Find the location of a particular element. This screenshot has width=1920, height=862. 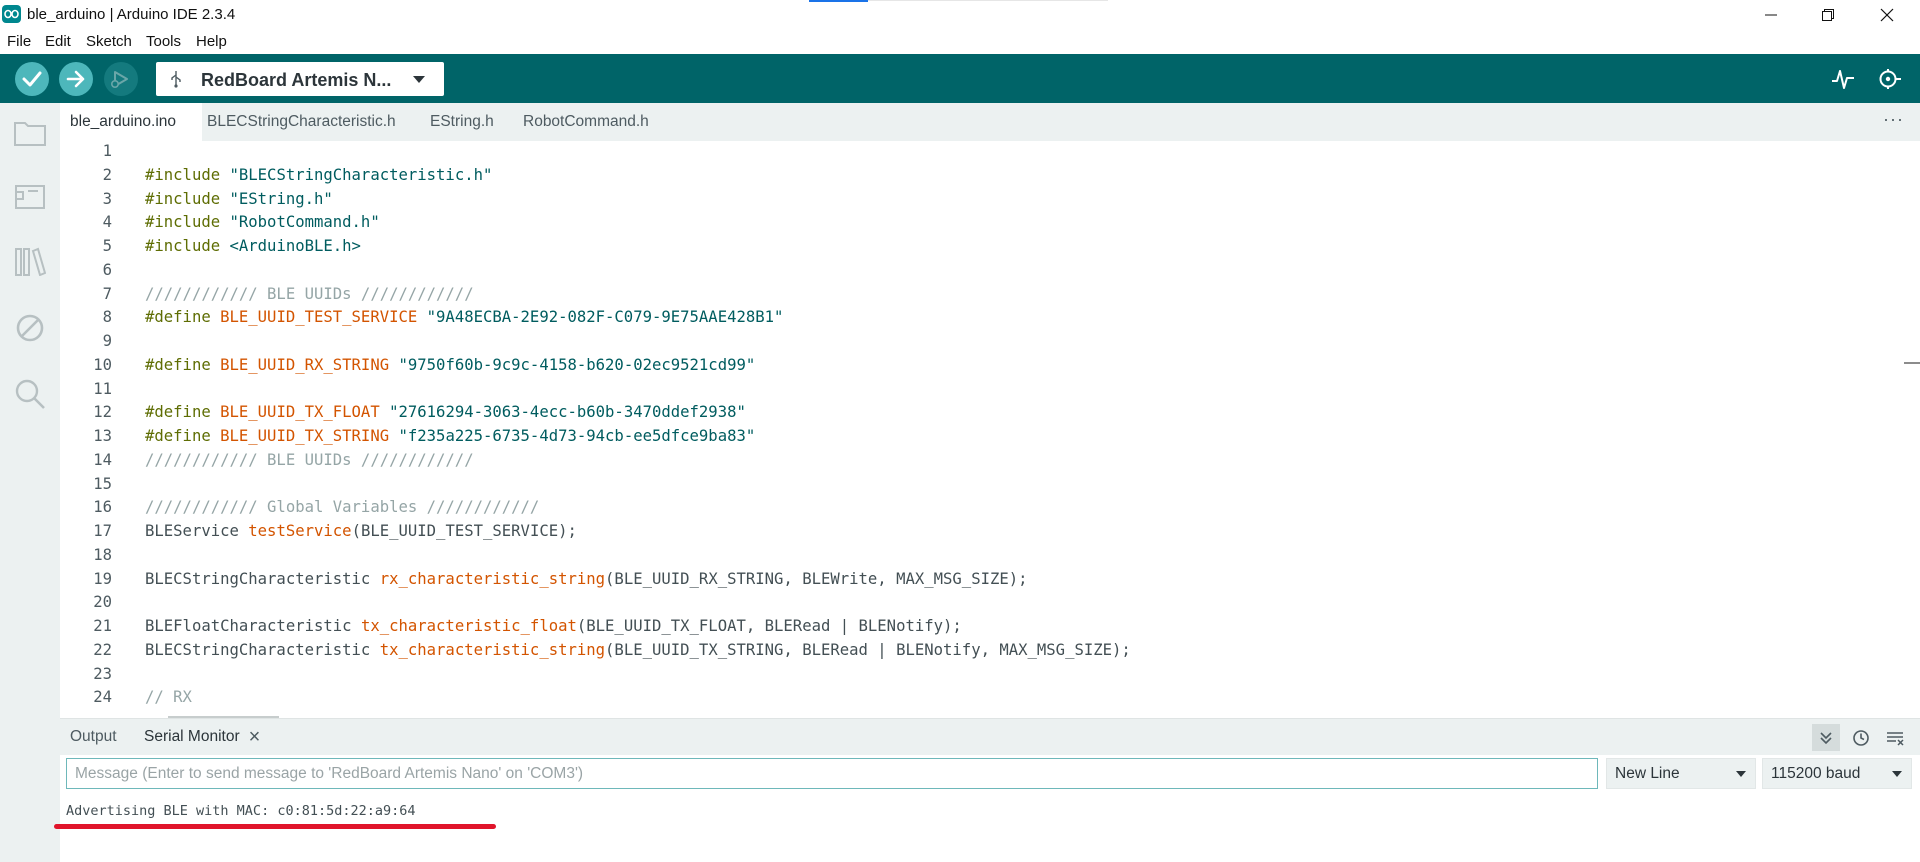

tab-serial-monitor: Serial Monitor × is located at coordinates (202, 737).